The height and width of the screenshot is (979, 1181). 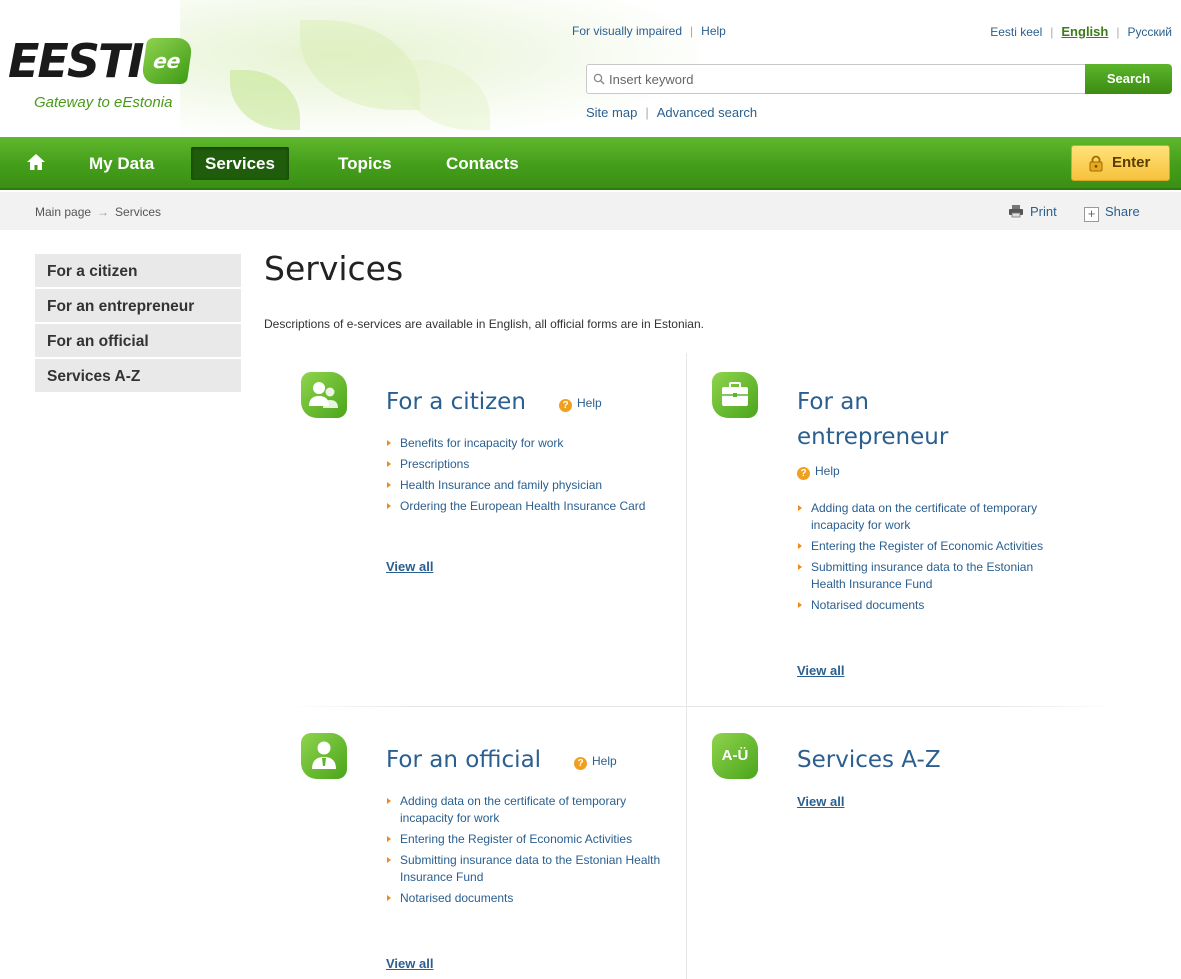 I want to click on search-icon, so click(x=599, y=79).